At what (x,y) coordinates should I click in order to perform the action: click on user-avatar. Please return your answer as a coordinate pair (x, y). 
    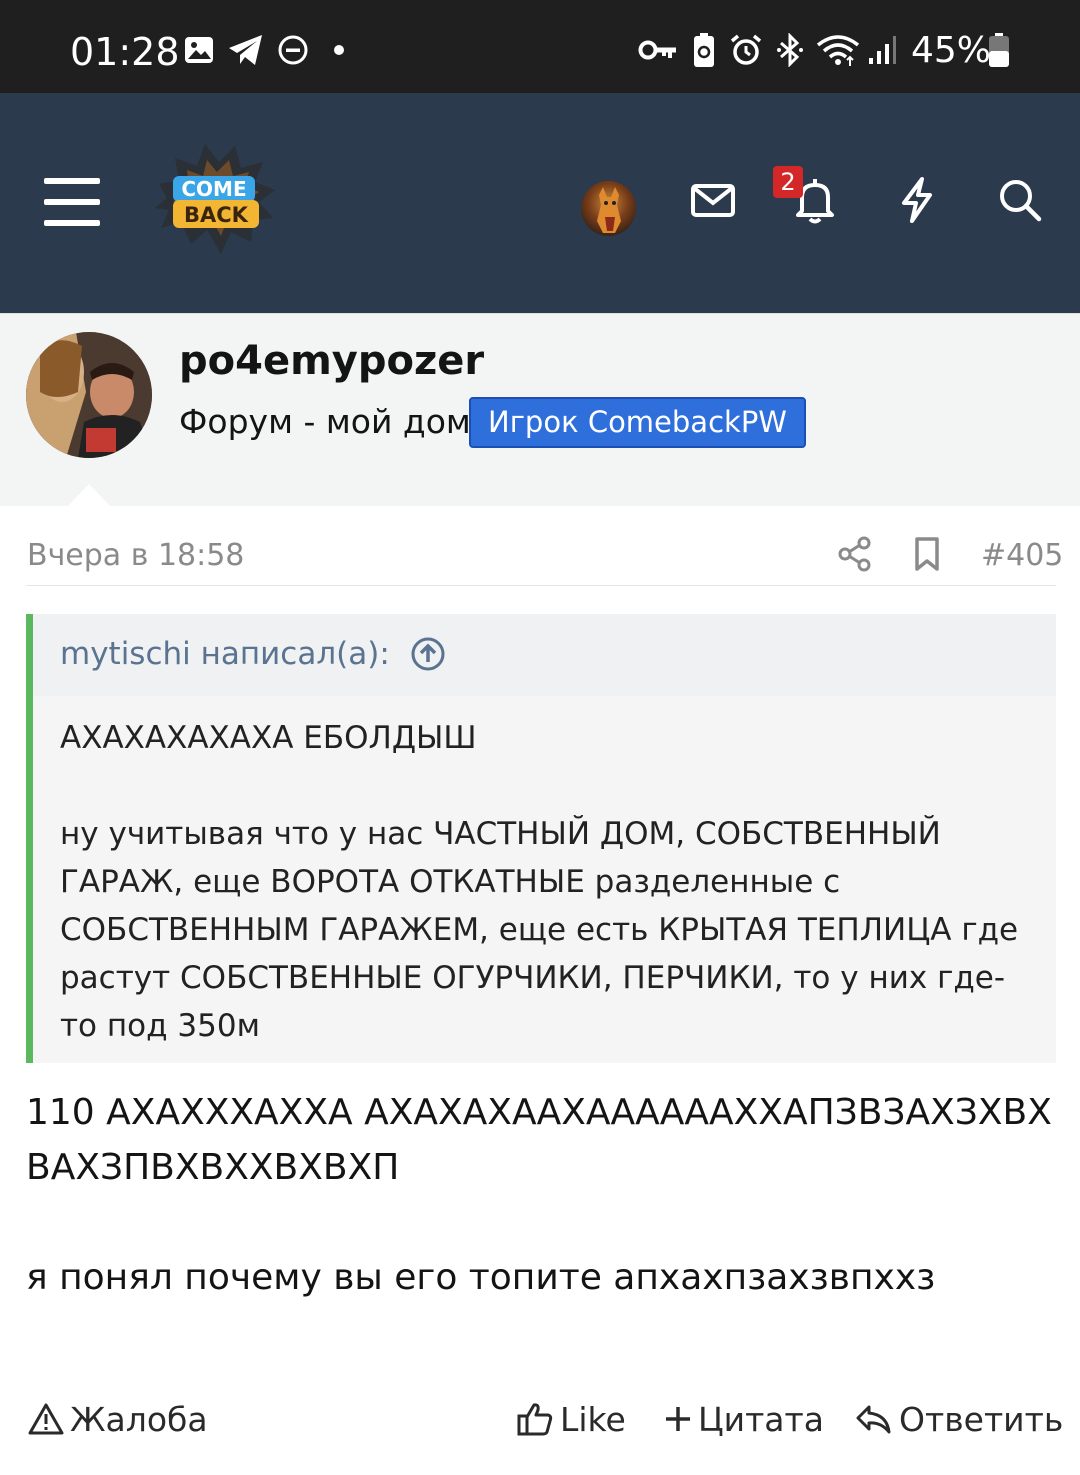
    Looking at the image, I should click on (89, 395).